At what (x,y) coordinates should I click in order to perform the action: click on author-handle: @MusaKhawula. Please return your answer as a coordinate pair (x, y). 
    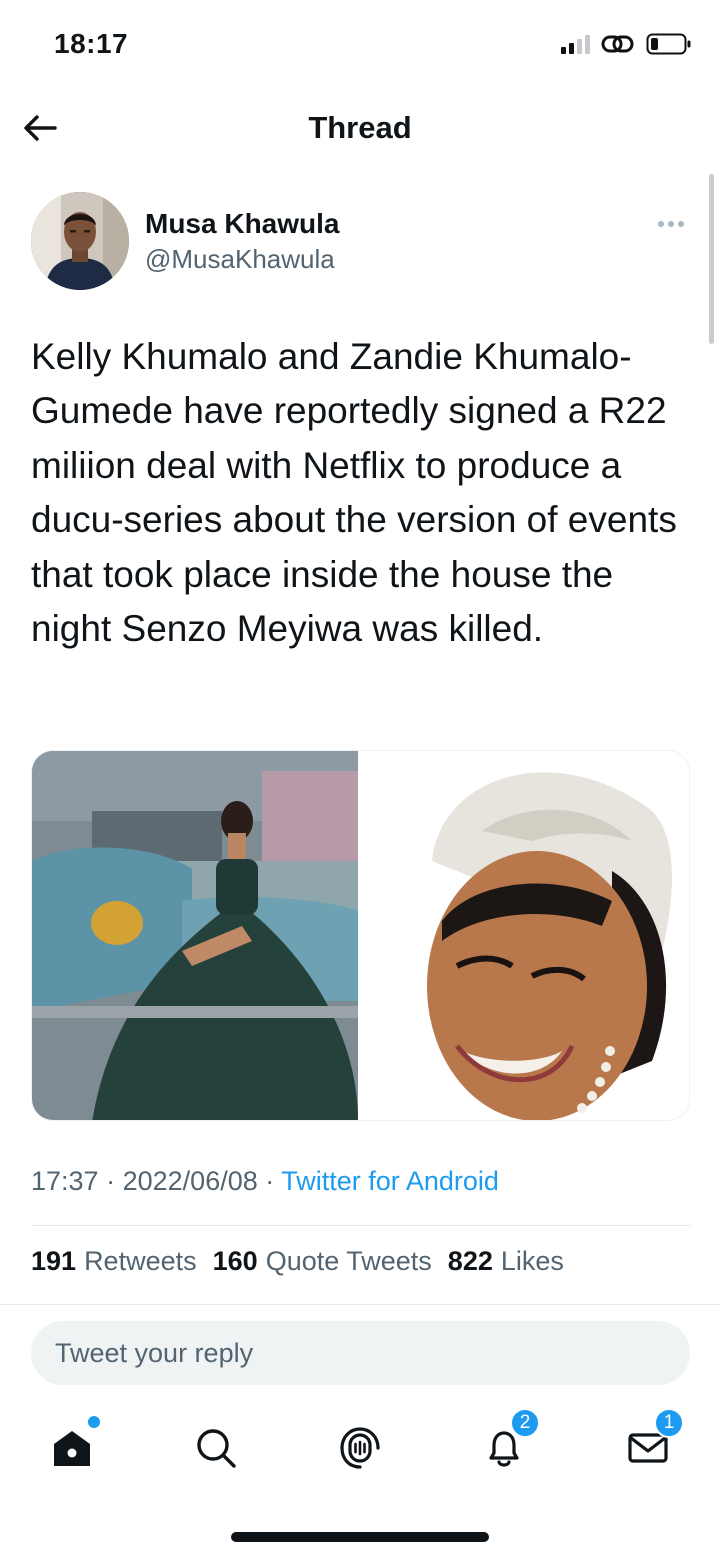
    Looking at the image, I should click on (240, 259).